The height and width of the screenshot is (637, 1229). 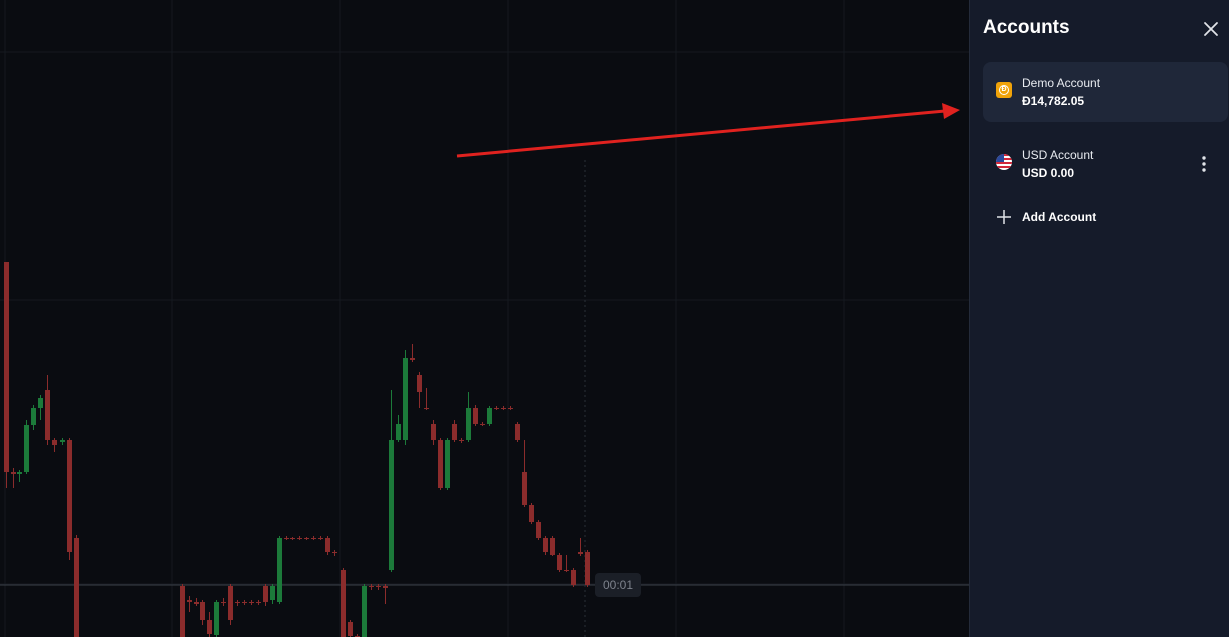 What do you see at coordinates (1048, 173) in the screenshot?
I see `account-balance: USD 0.00` at bounding box center [1048, 173].